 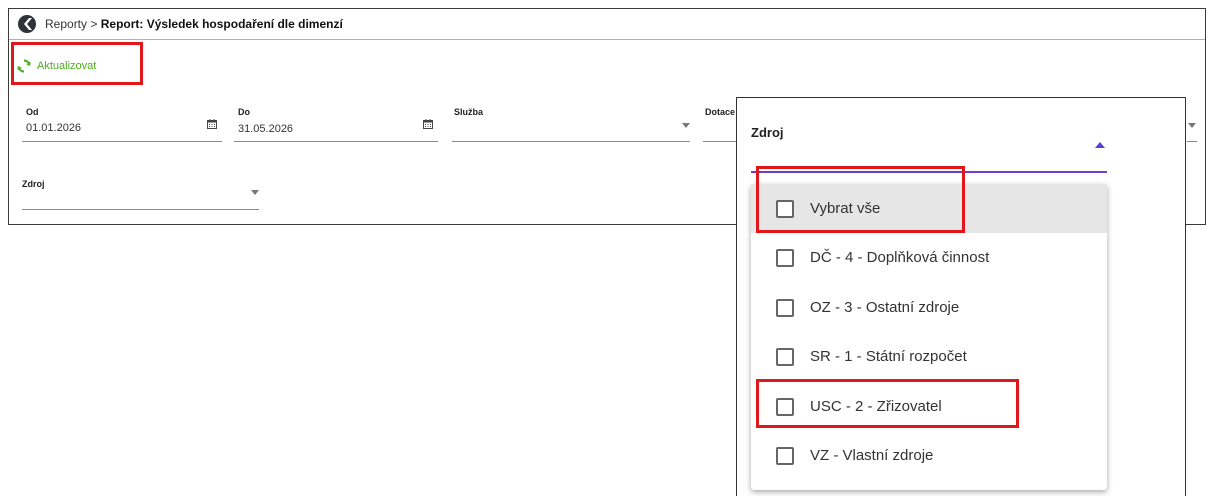 I want to click on sluzba-select, so click(x=571, y=141).